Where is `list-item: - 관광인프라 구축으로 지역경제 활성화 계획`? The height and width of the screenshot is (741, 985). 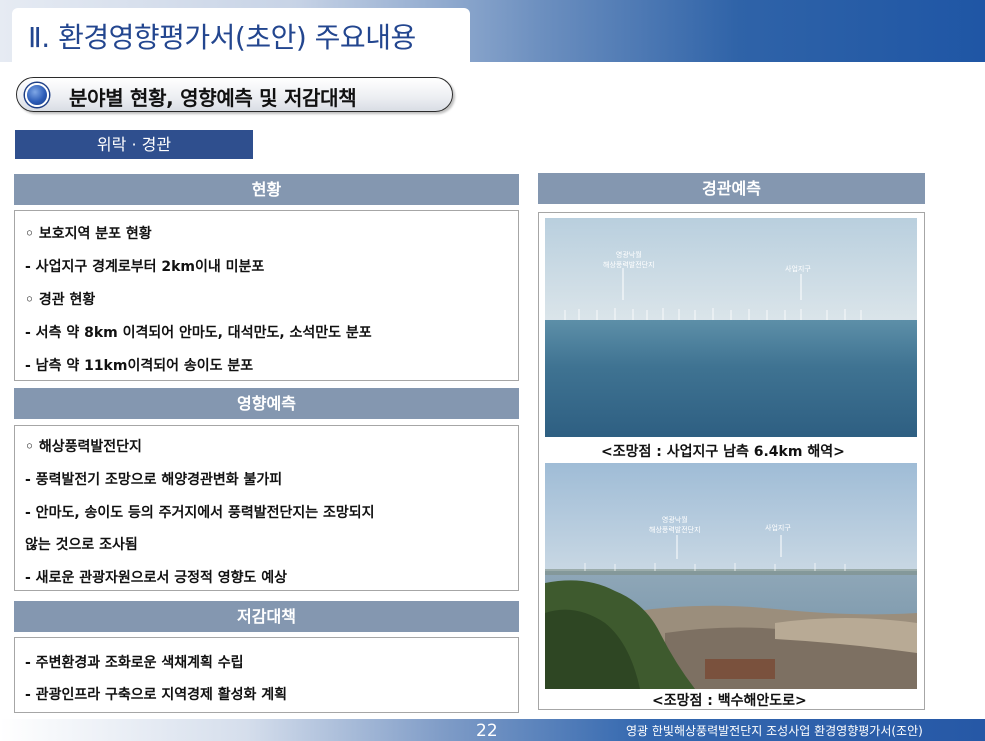 list-item: - 관광인프라 구축으로 지역경제 활성화 계획 is located at coordinates (156, 695).